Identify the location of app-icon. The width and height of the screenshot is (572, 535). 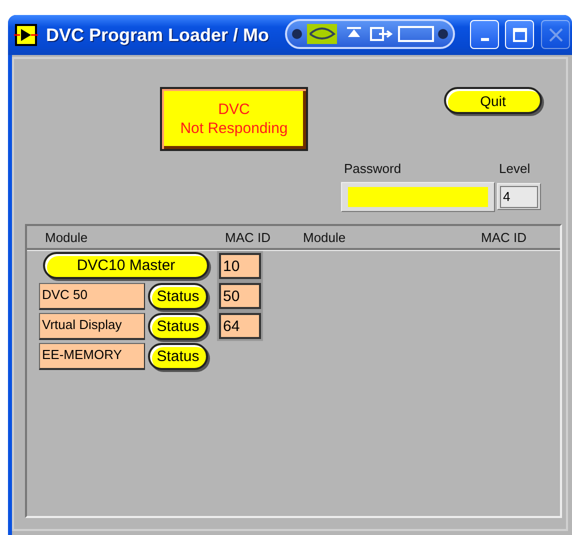
(26, 35).